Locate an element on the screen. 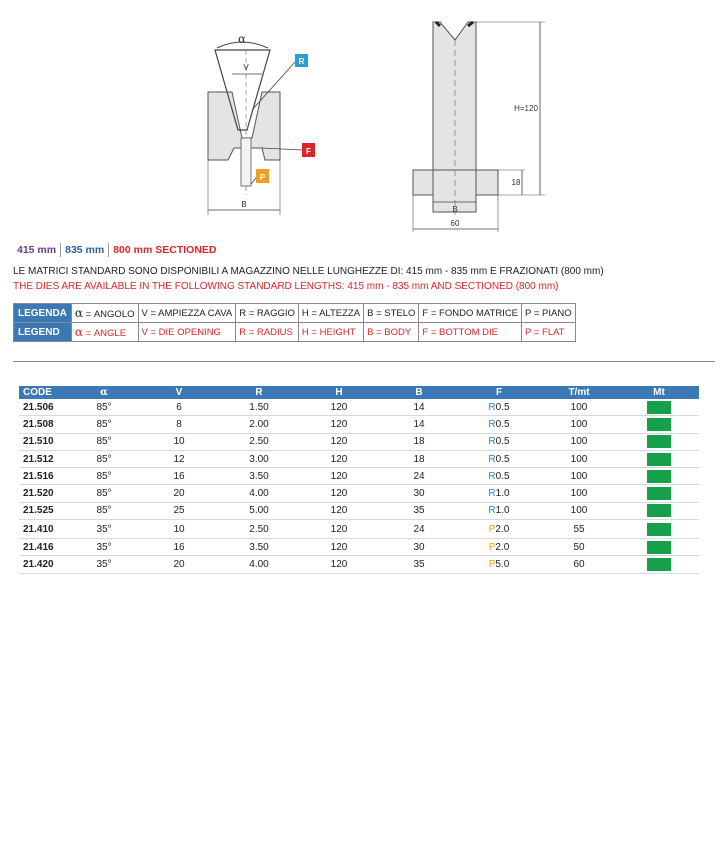 This screenshot has width=722, height=867. table-row: 21.516 85° 16 3.50 120 24 R0.5 100 is located at coordinates (359, 476).